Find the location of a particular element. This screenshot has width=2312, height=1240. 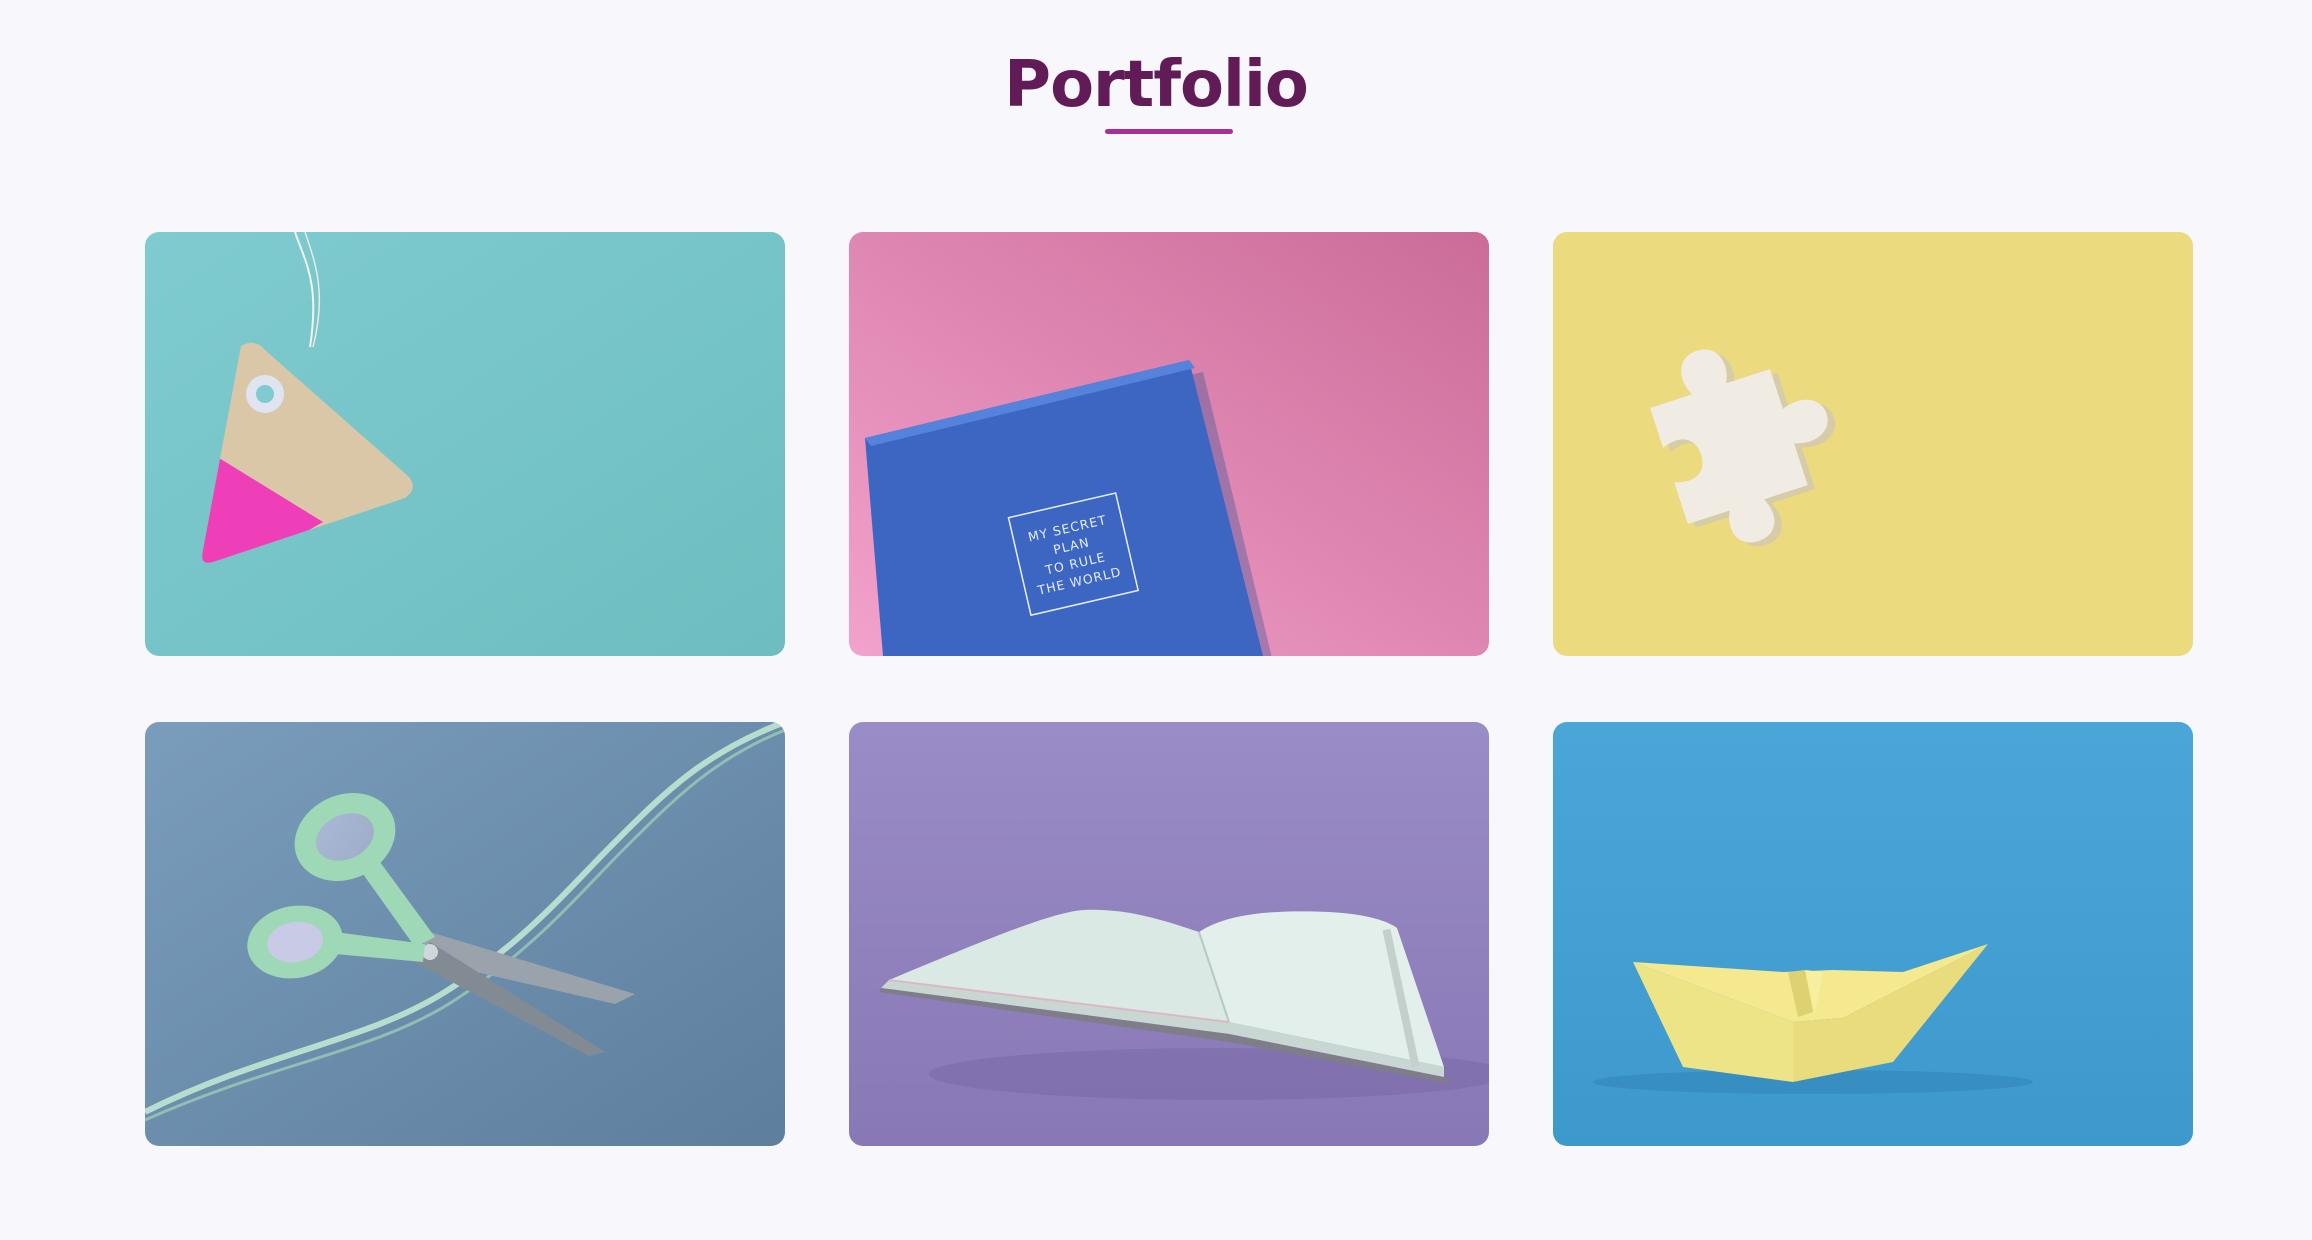

paper-boat-image is located at coordinates (1873, 934).